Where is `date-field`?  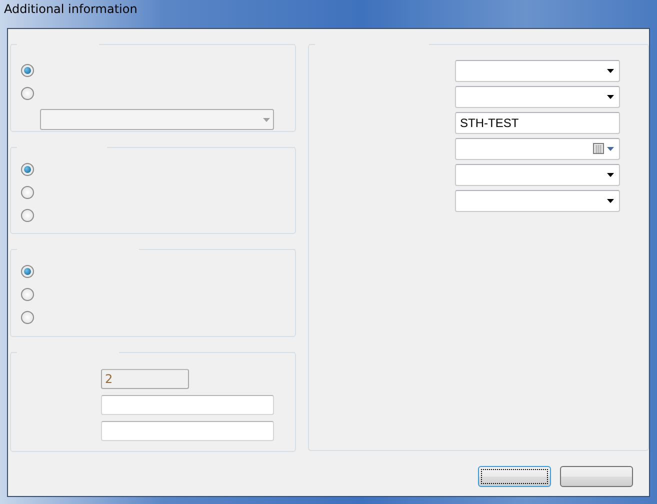
date-field is located at coordinates (537, 149).